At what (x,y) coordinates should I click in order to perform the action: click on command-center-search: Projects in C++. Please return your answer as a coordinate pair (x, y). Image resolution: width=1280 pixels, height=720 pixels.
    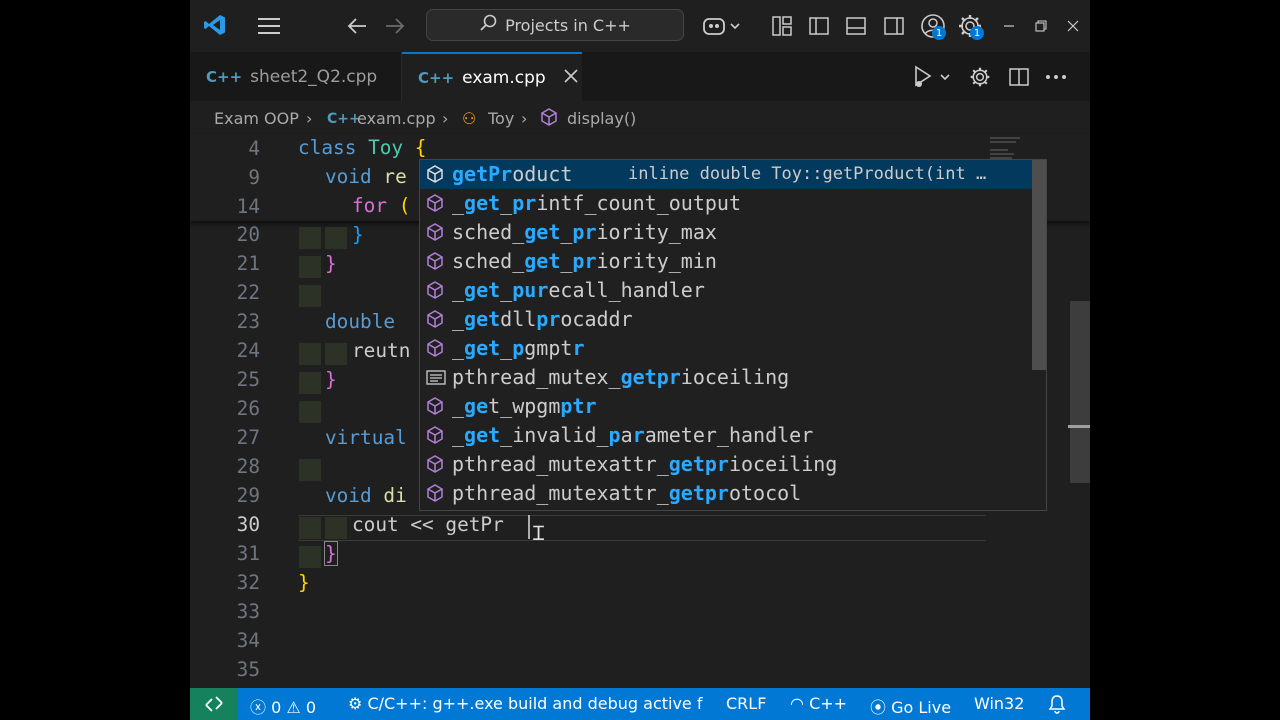
    Looking at the image, I should click on (555, 25).